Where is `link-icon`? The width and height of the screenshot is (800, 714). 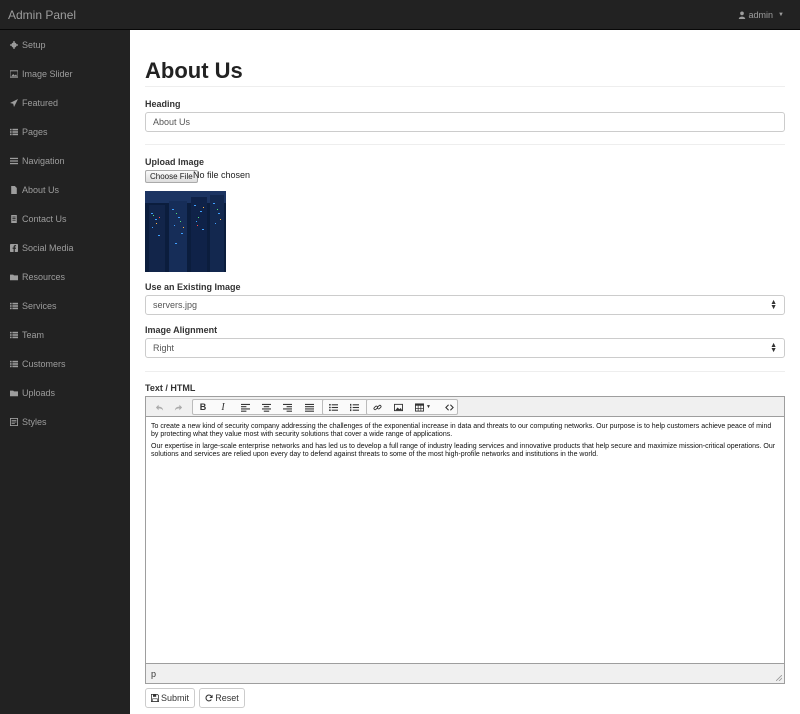
link-icon is located at coordinates (377, 407).